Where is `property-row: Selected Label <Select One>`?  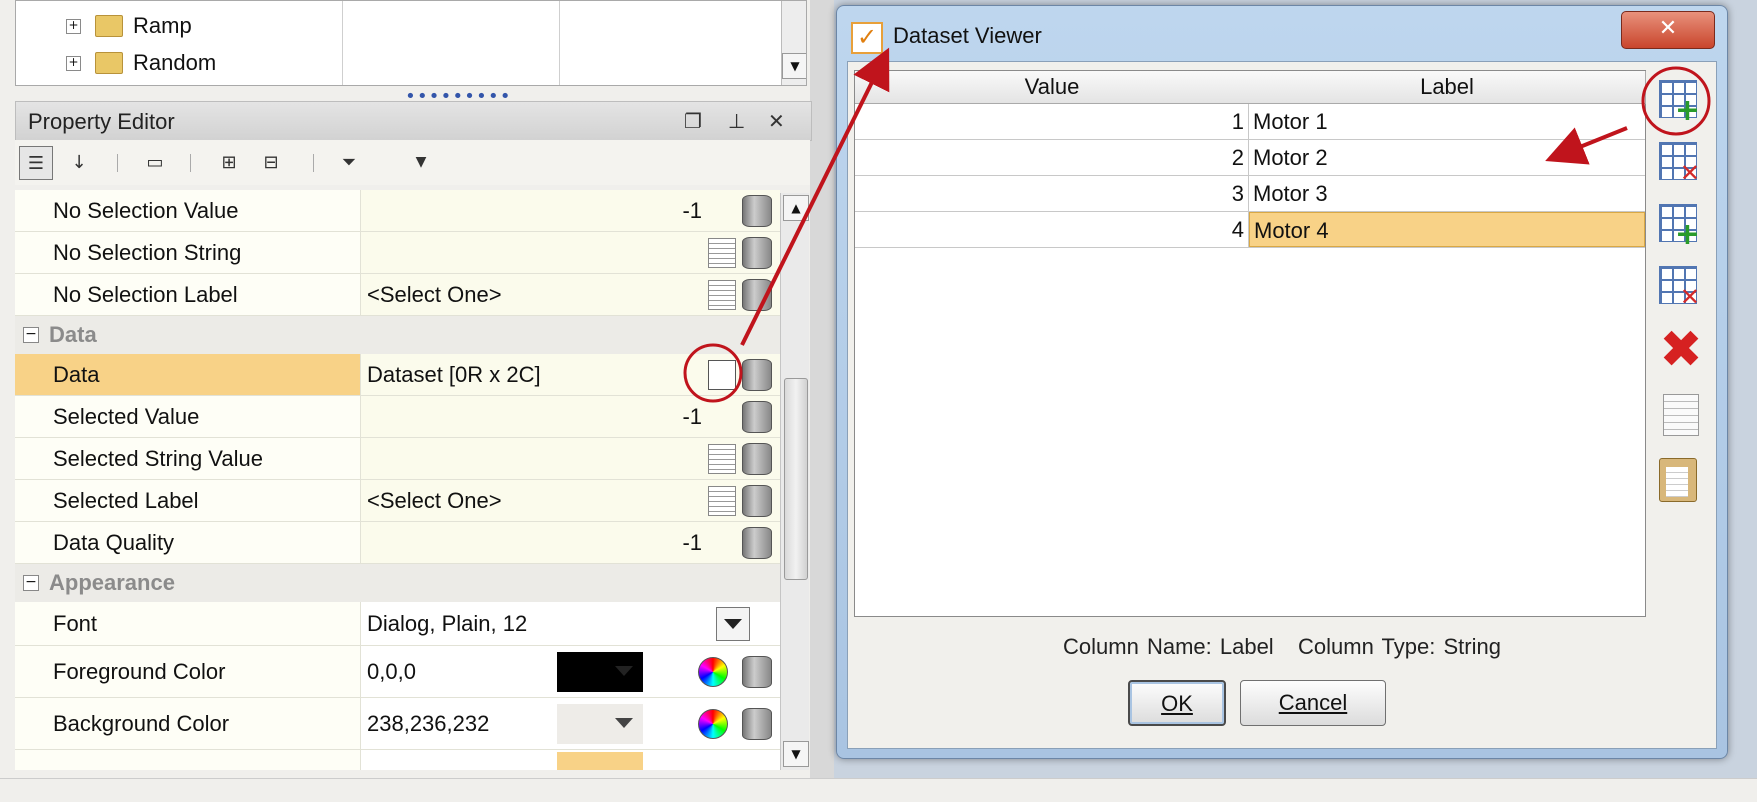 property-row: Selected Label <Select One> is located at coordinates (397, 501).